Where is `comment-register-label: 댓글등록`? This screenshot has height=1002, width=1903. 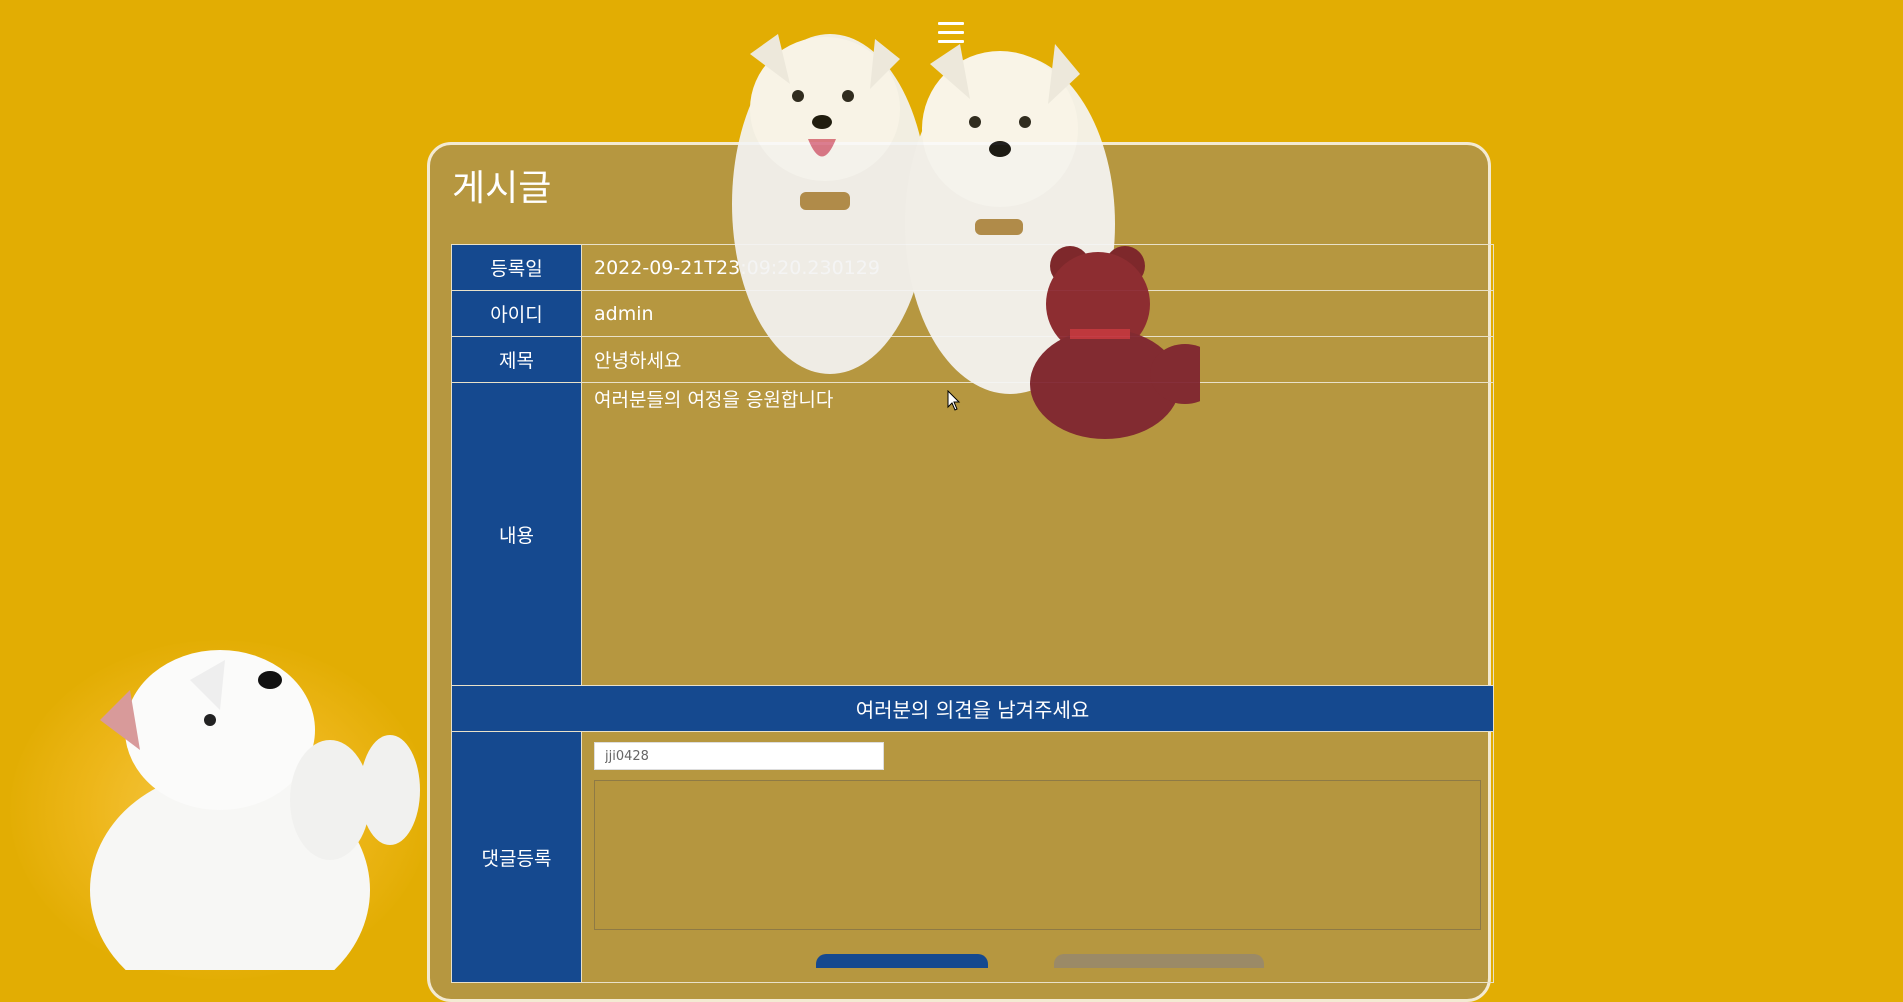 comment-register-label: 댓글등록 is located at coordinates (516, 857).